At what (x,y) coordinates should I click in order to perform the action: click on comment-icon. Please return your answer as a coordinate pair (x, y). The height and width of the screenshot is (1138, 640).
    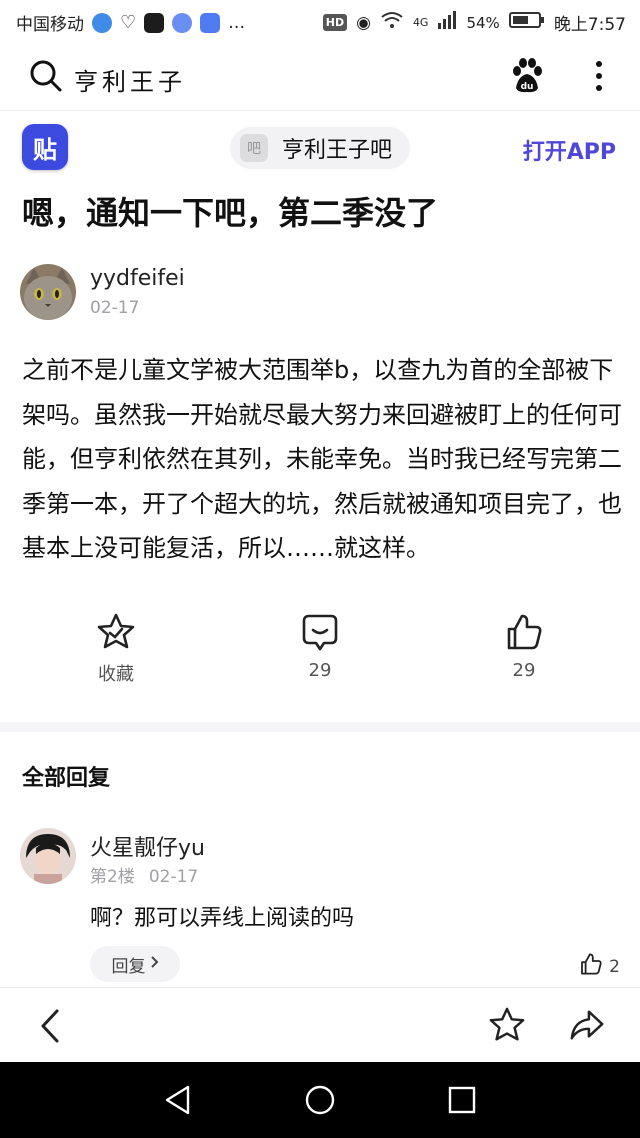
    Looking at the image, I should click on (320, 635).